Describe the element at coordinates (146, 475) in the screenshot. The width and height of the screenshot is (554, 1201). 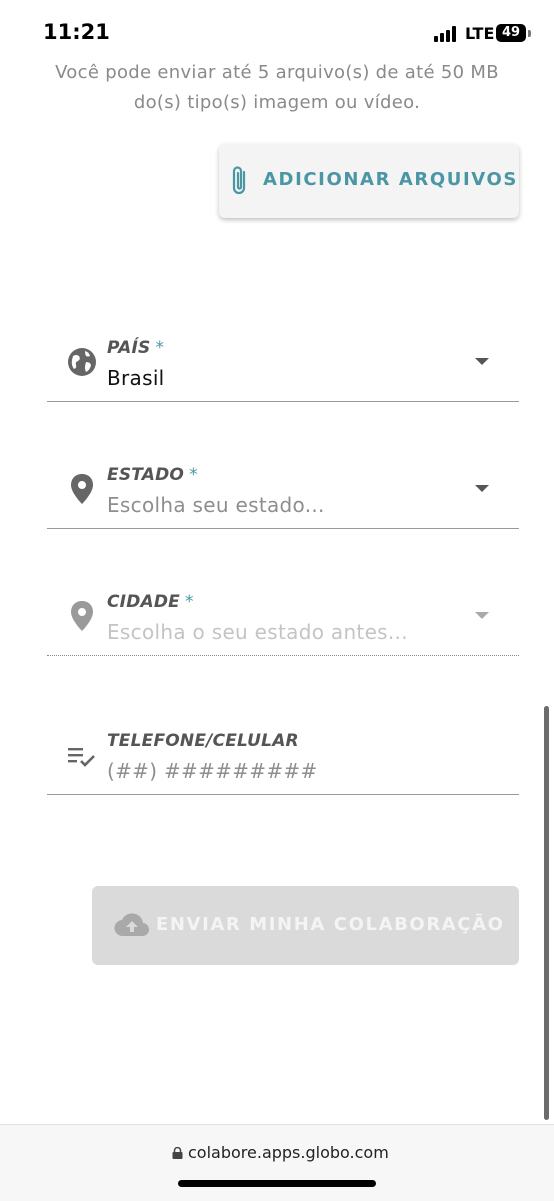
I see `state-label-text: ESTADO` at that location.